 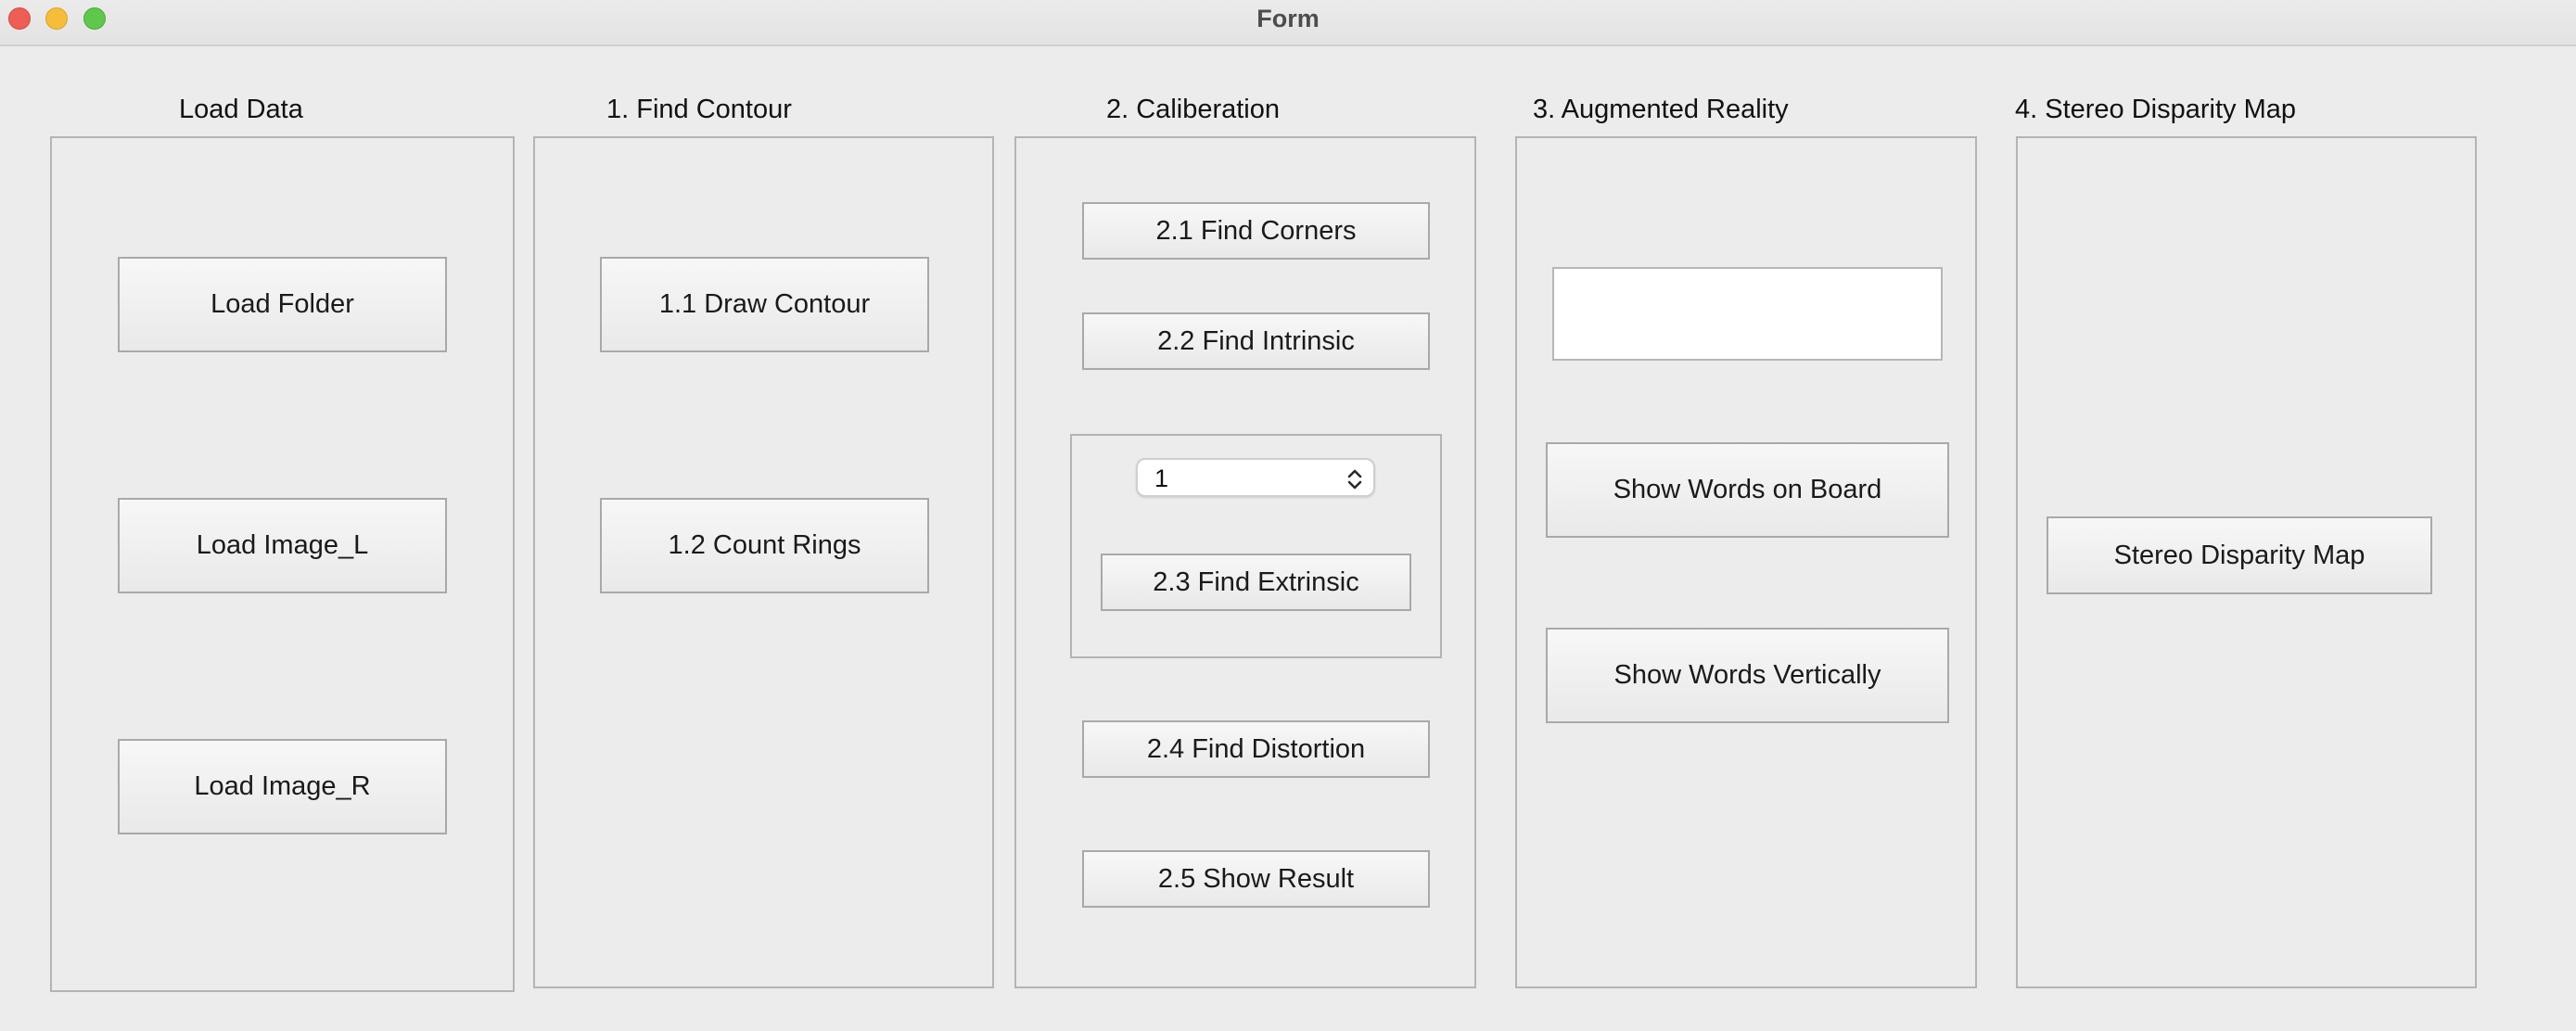 What do you see at coordinates (1354, 479) in the screenshot?
I see `up-down-chevron-icon` at bounding box center [1354, 479].